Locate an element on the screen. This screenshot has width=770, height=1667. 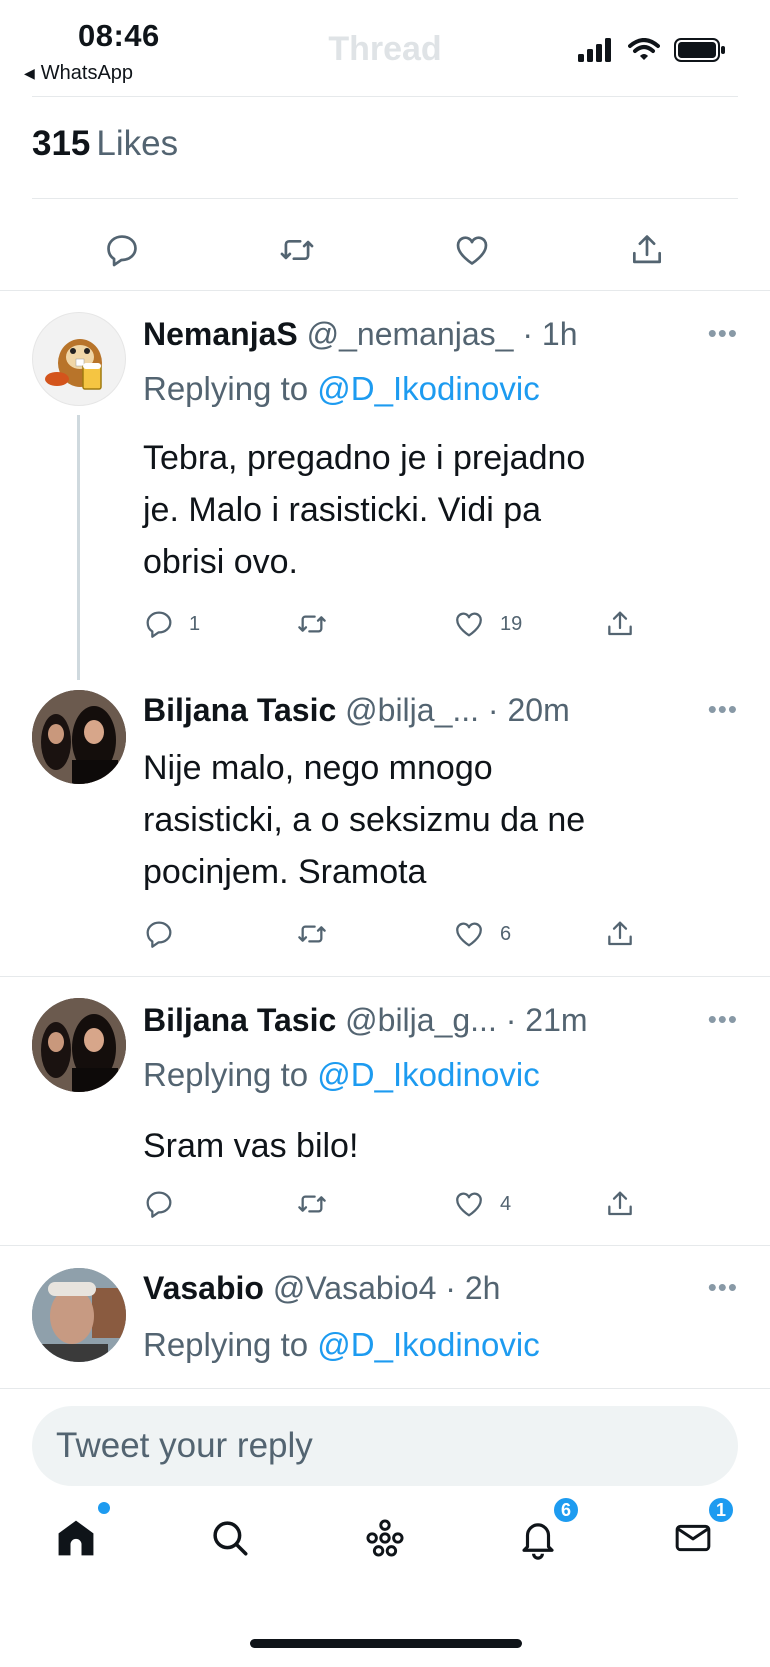
status-icons is located at coordinates (652, 50).